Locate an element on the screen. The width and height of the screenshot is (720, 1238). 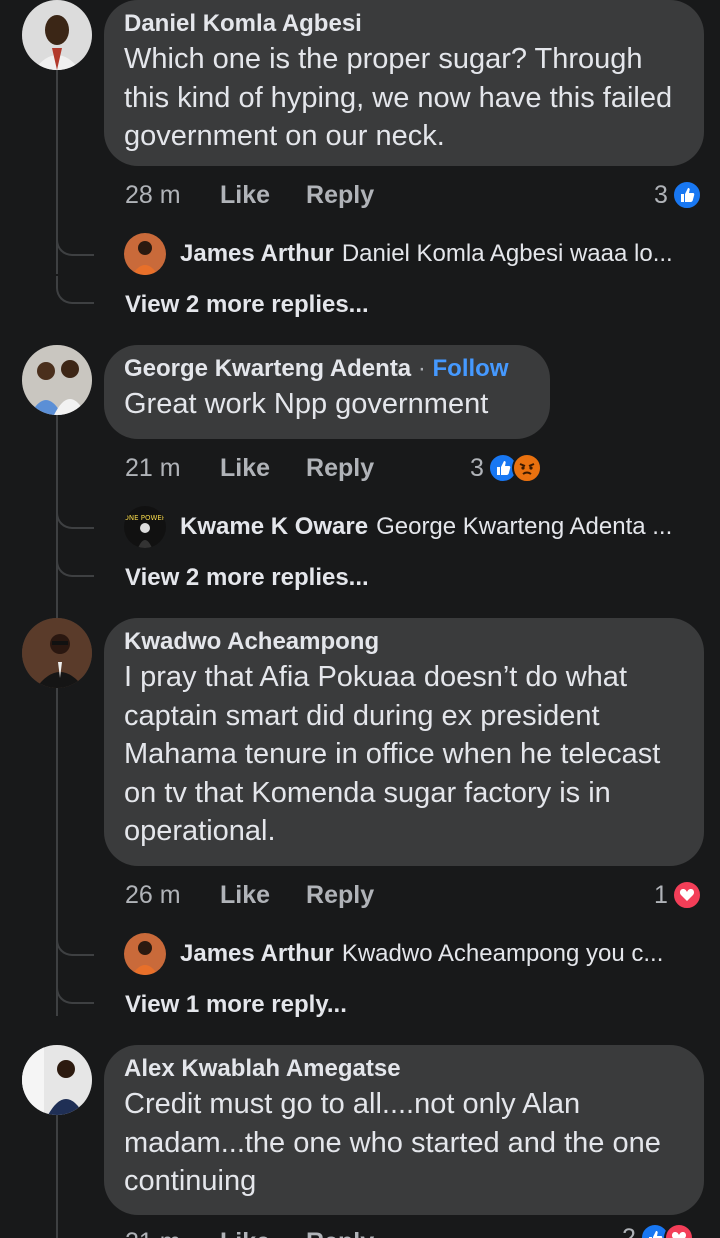
comment-author: George Kwarteng Adenta is located at coordinates (267, 368).